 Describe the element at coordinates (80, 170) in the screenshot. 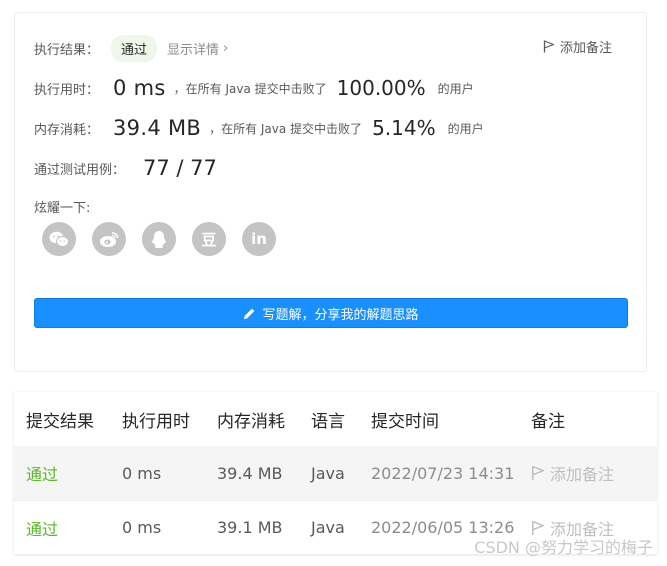

I see `testcases-label: 通过测试用例：` at that location.